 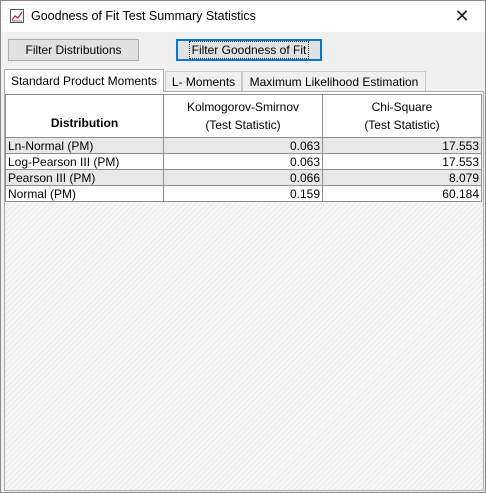 What do you see at coordinates (334, 81) in the screenshot?
I see `tab-maximum-likelihood-estimation: Maximum Likelihood Estimation` at bounding box center [334, 81].